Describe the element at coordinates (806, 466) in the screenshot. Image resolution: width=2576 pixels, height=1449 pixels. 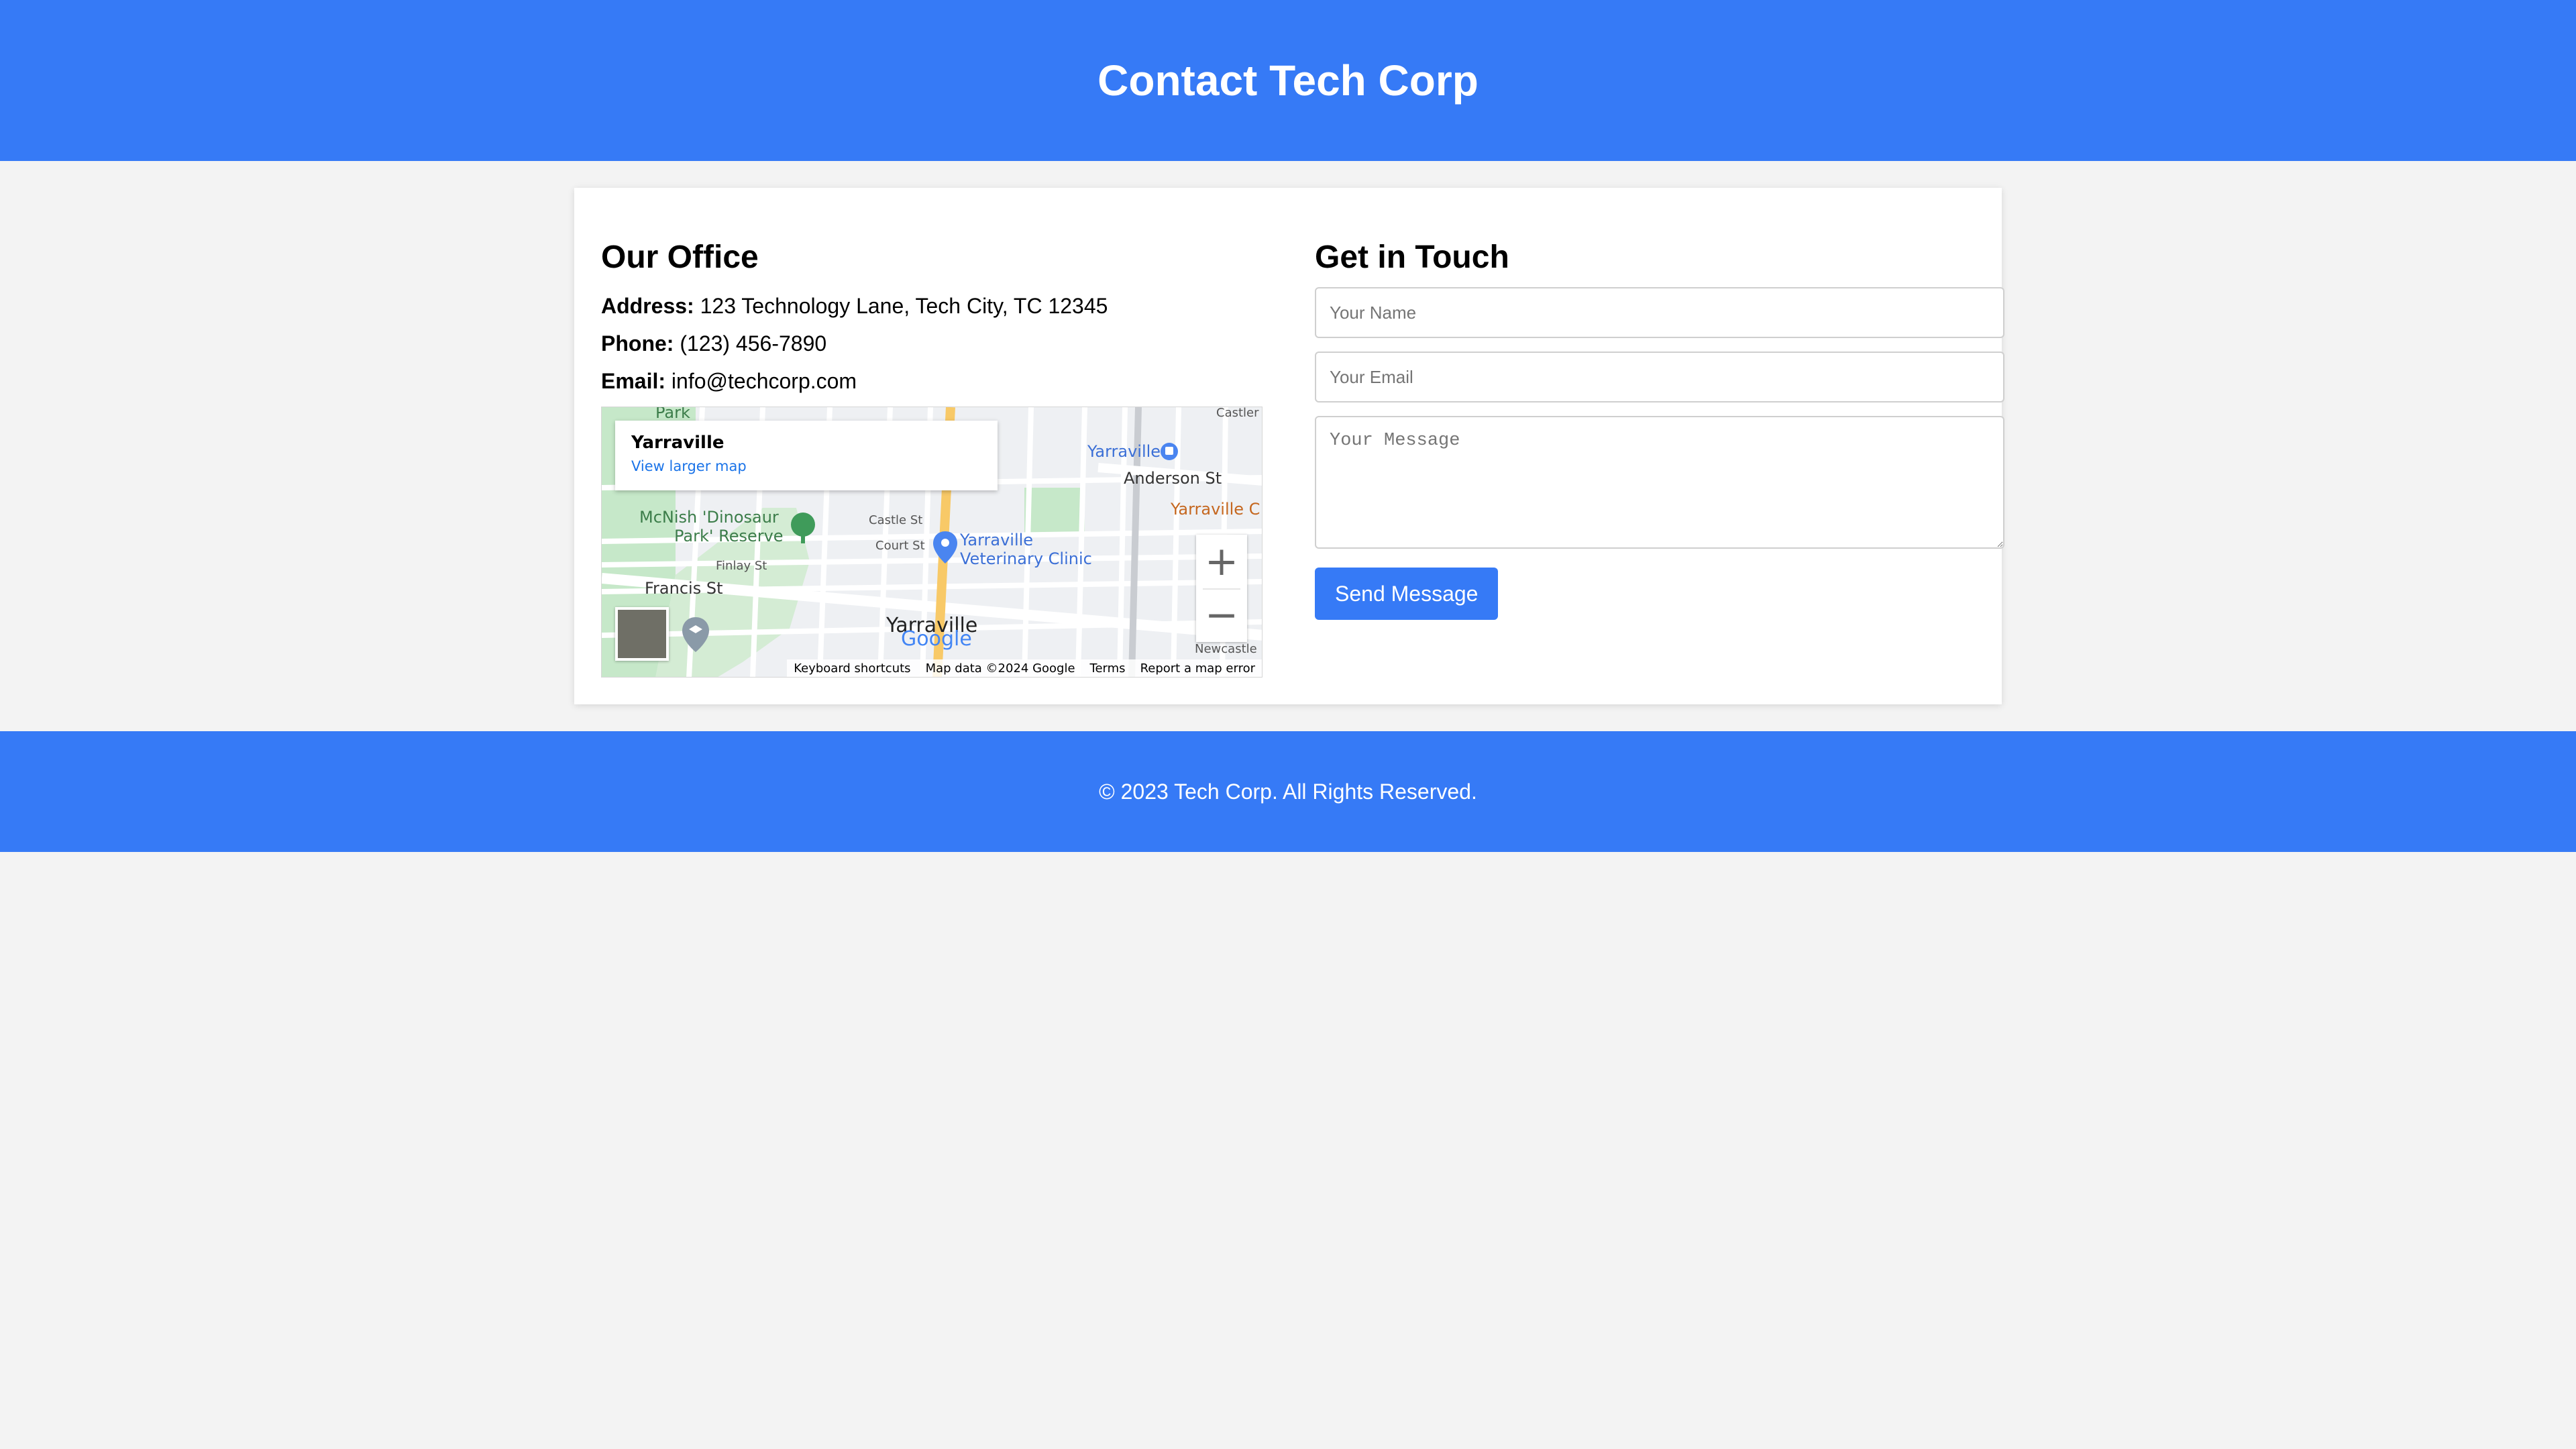
I see `view-larger-map-link: View larger map` at that location.